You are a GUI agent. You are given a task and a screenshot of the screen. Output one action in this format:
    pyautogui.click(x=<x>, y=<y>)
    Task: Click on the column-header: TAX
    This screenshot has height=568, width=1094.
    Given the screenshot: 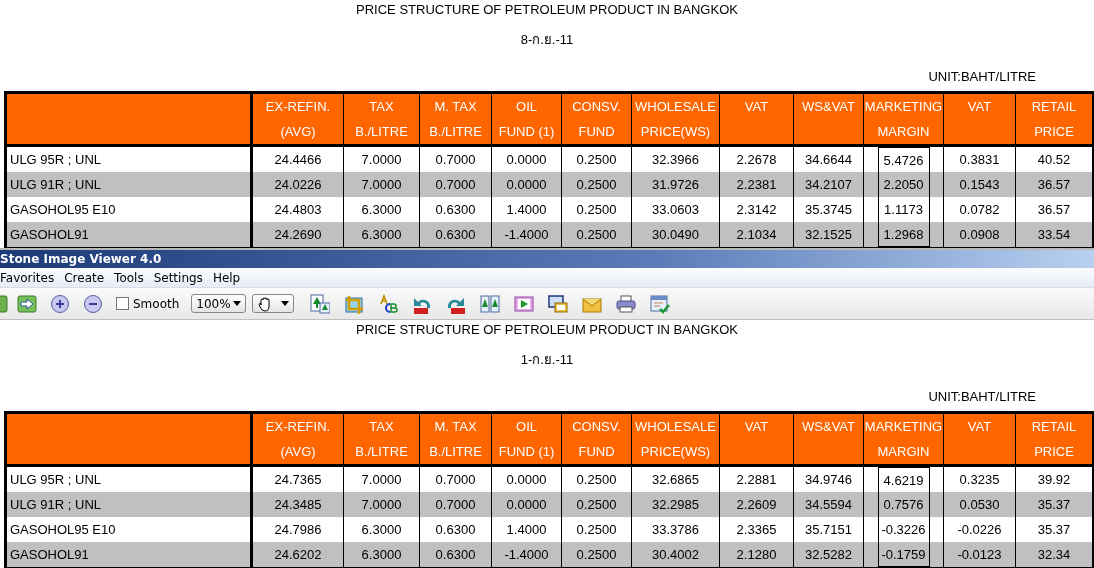 What is the action you would take?
    pyautogui.click(x=381, y=425)
    